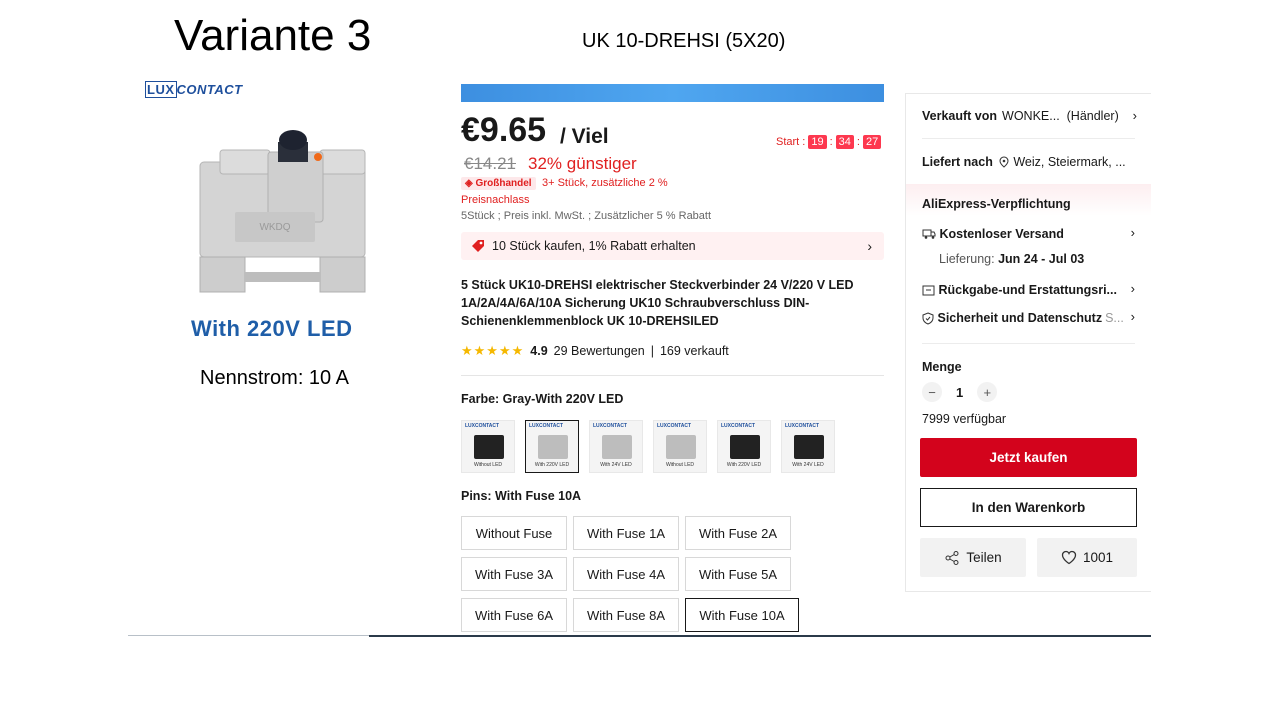  What do you see at coordinates (194, 89) in the screenshot?
I see `brand-logo: LUX CONTACT` at bounding box center [194, 89].